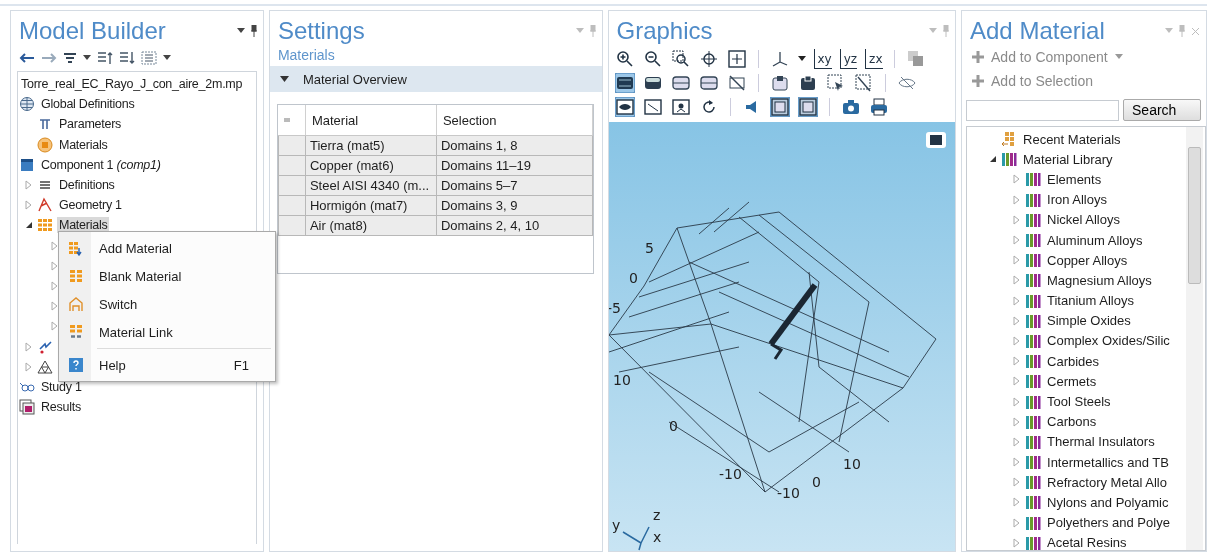  I want to click on tree-item: Recent Materials, so click(1072, 139).